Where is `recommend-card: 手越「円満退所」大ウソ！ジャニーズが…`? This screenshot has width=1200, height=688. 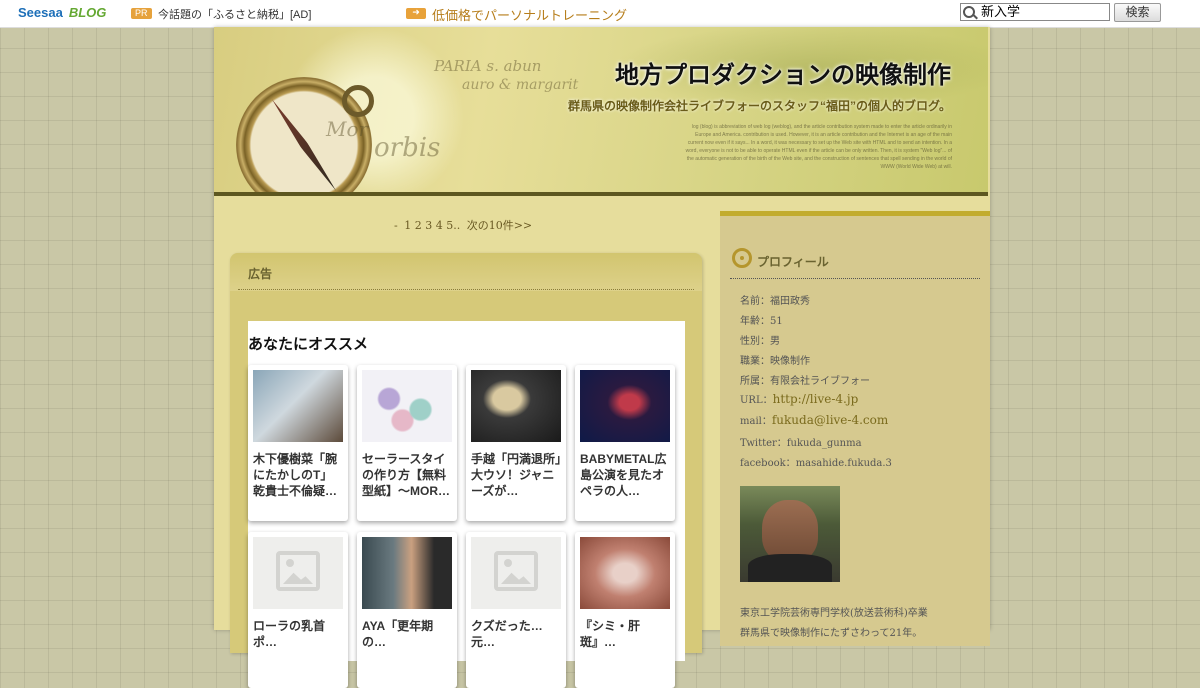
recommend-card: 手越「円満退所」大ウソ！ジャニーズが… is located at coordinates (516, 443).